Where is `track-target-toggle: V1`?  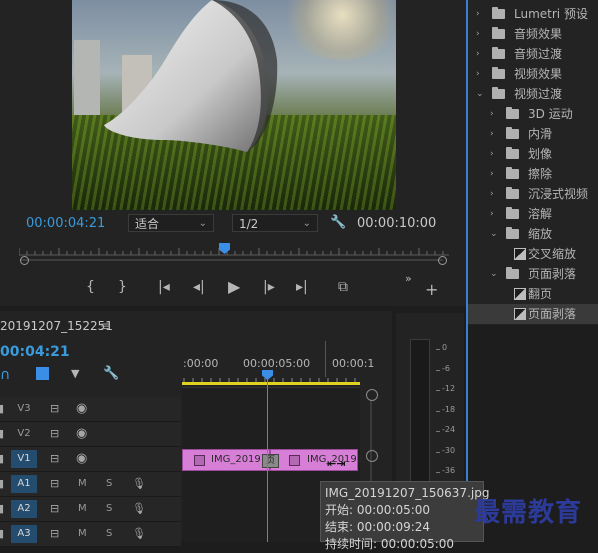 track-target-toggle: V1 is located at coordinates (24, 459).